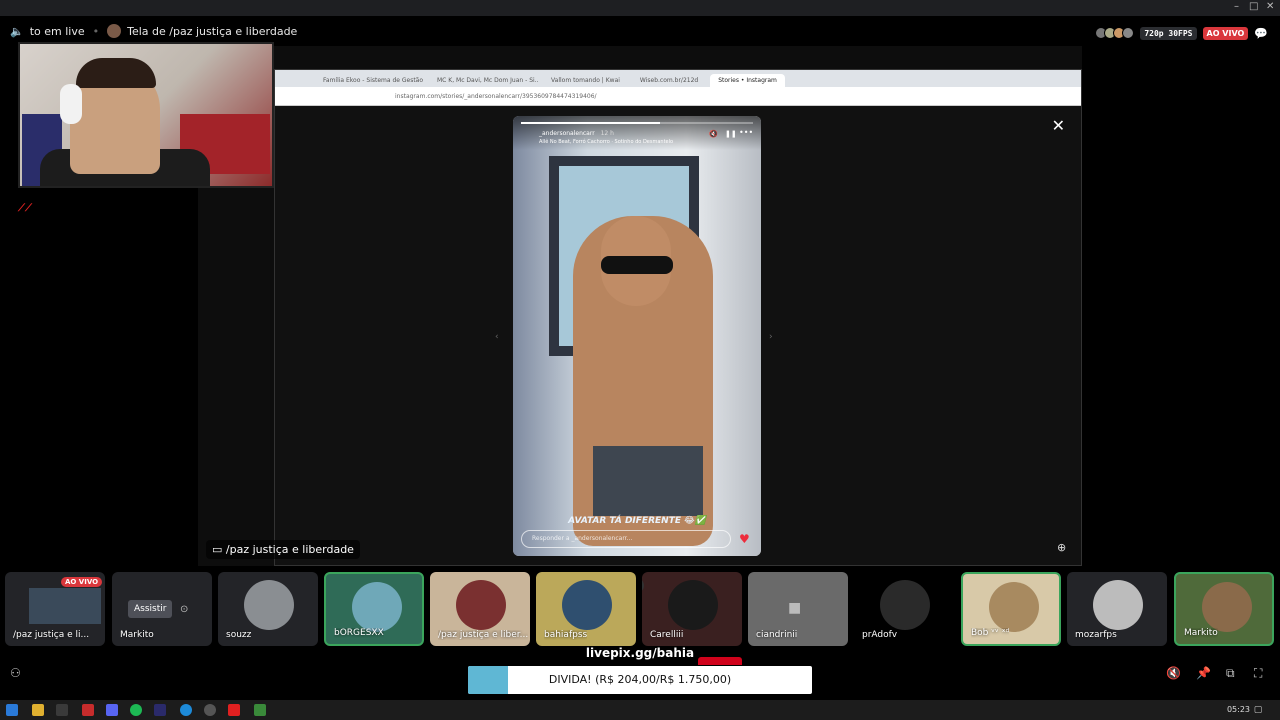 This screenshot has width=1280, height=720. Describe the element at coordinates (777, 635) in the screenshot. I see `participant-name: ciandrinii` at that location.